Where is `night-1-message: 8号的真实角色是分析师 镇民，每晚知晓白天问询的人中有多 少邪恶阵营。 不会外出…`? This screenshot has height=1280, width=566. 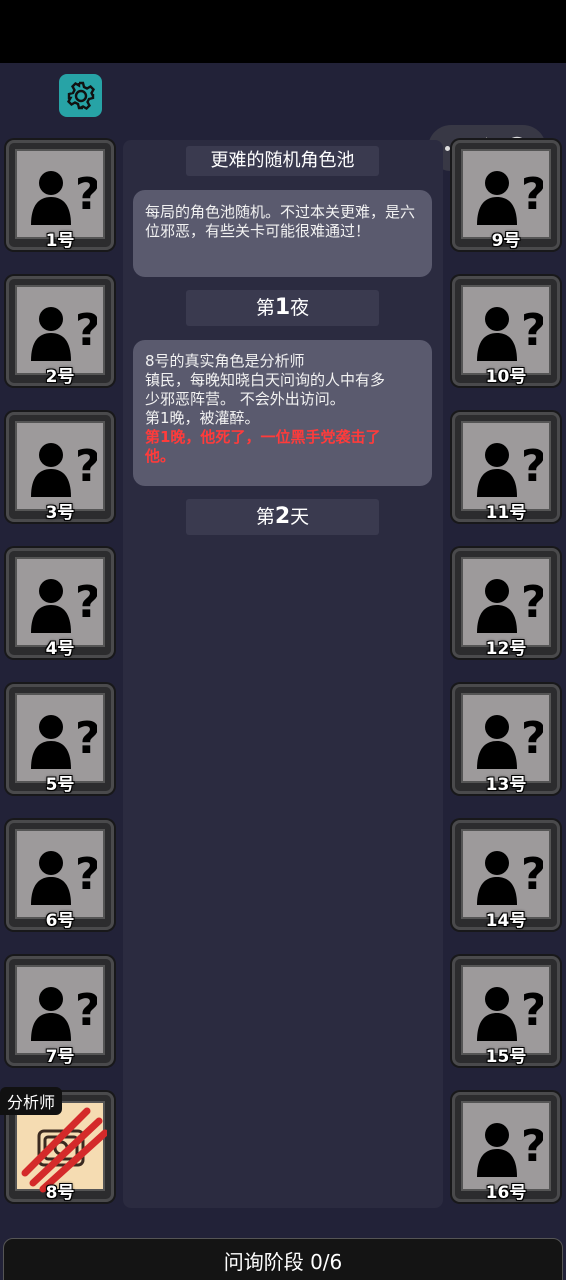
night-1-message: 8号的真实角色是分析师 镇民，每晚知晓白天问询的人中有多 少邪恶阵营。 不会外出… is located at coordinates (282, 413).